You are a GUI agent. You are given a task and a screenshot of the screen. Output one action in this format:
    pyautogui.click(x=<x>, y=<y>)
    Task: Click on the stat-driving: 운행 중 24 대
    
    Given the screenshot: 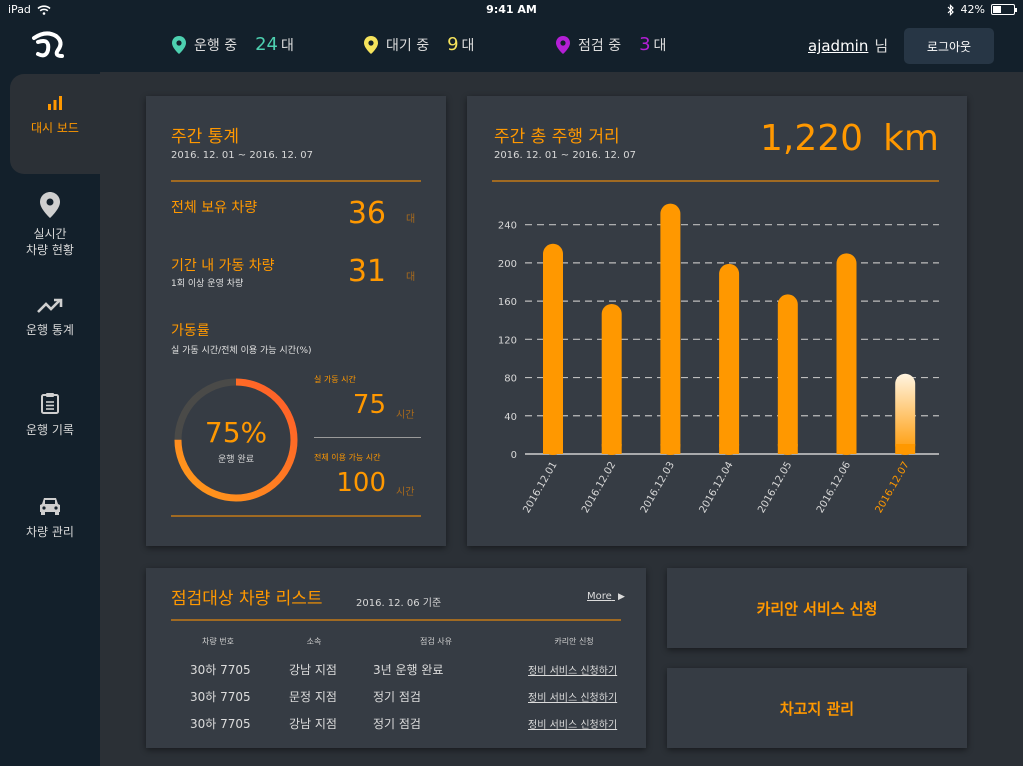 What is the action you would take?
    pyautogui.click(x=233, y=44)
    